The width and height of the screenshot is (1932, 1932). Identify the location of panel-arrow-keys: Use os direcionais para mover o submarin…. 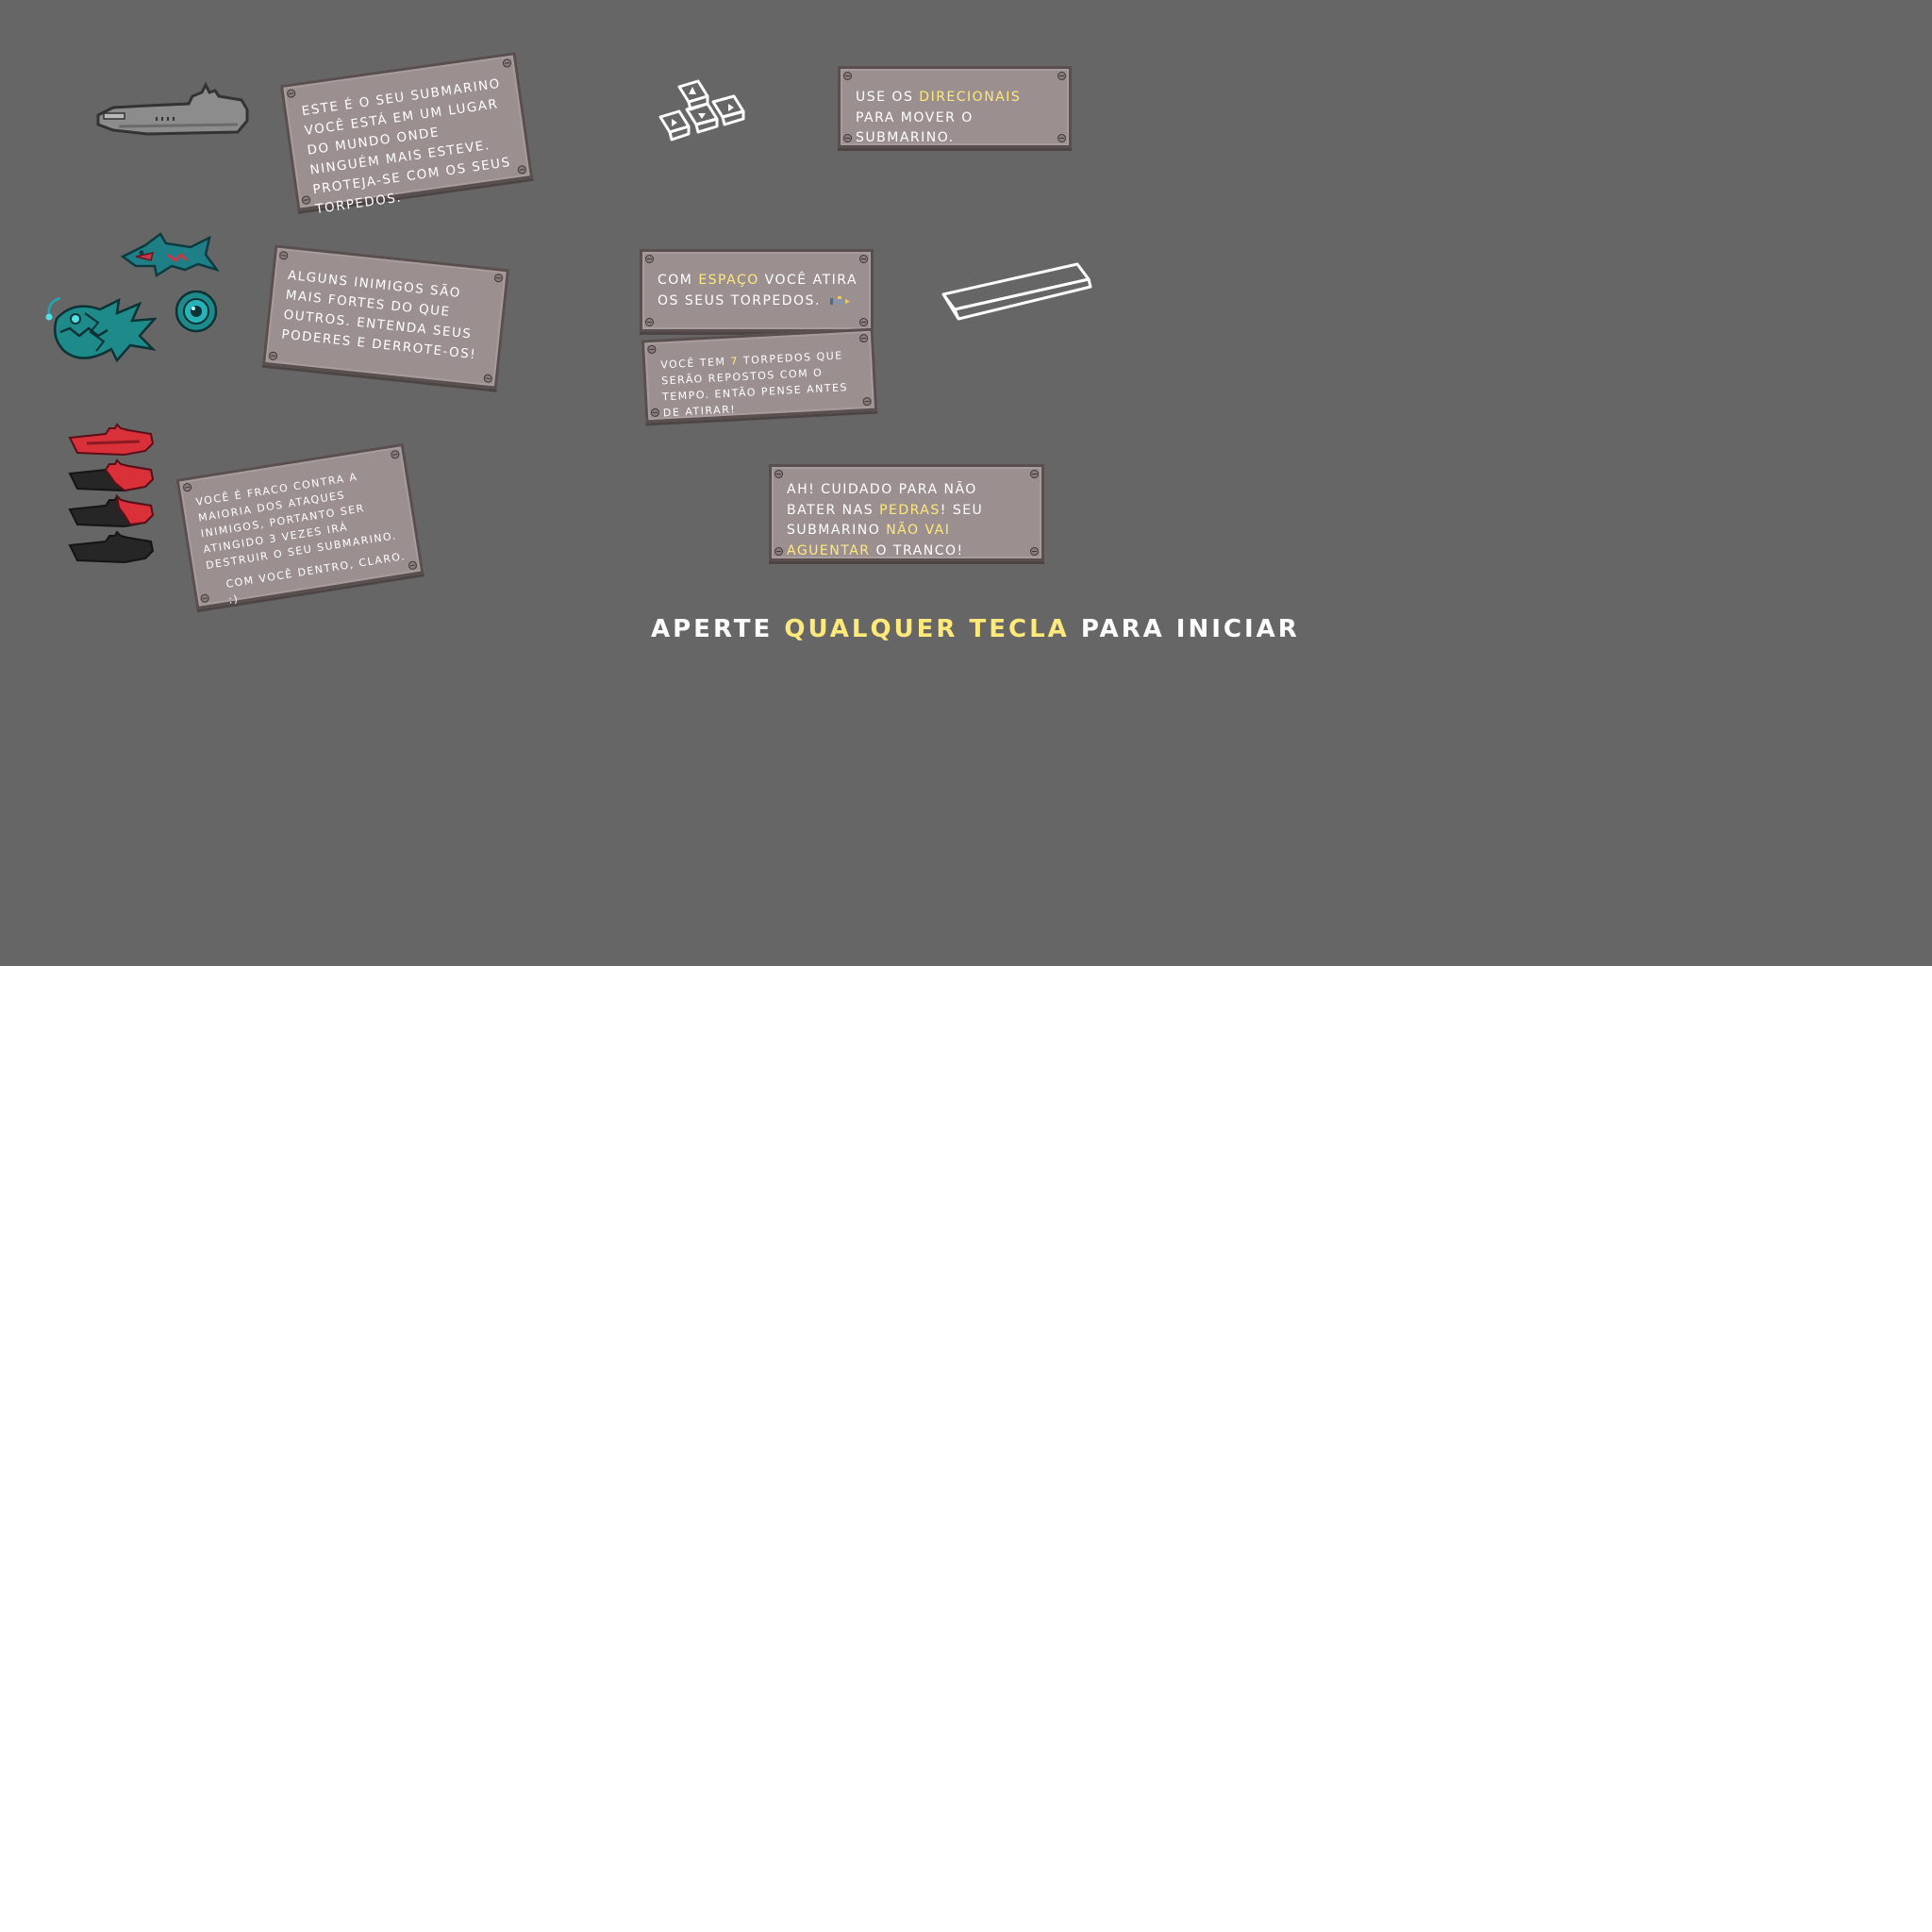
(955, 107).